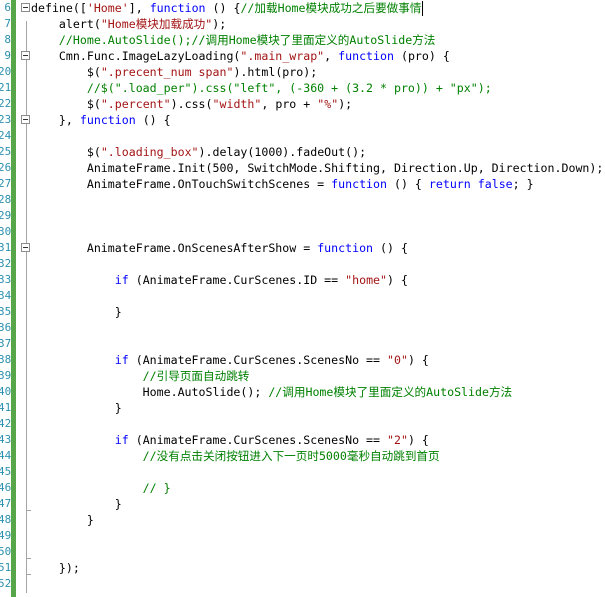 The width and height of the screenshot is (605, 597). I want to click on line-number: 24, so click(5, 135).